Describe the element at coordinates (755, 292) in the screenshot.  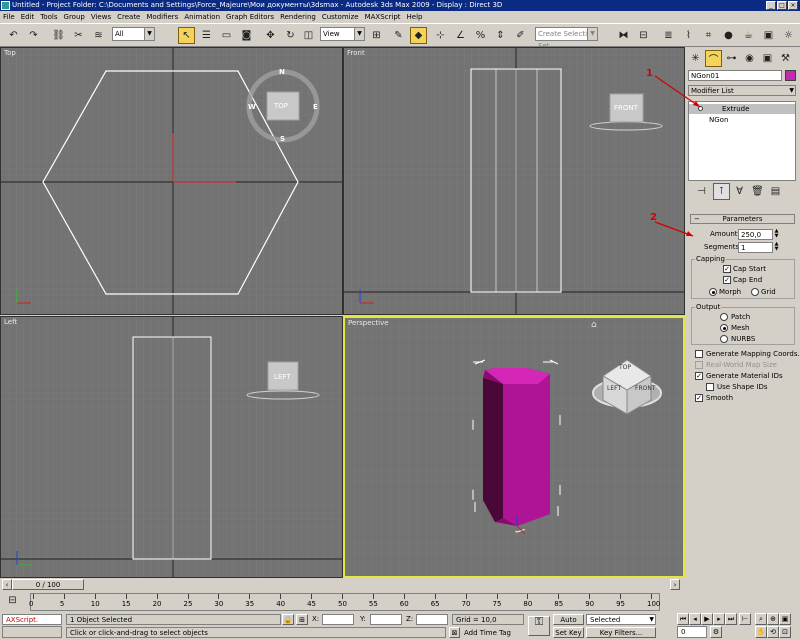
I see `grid-radio` at that location.